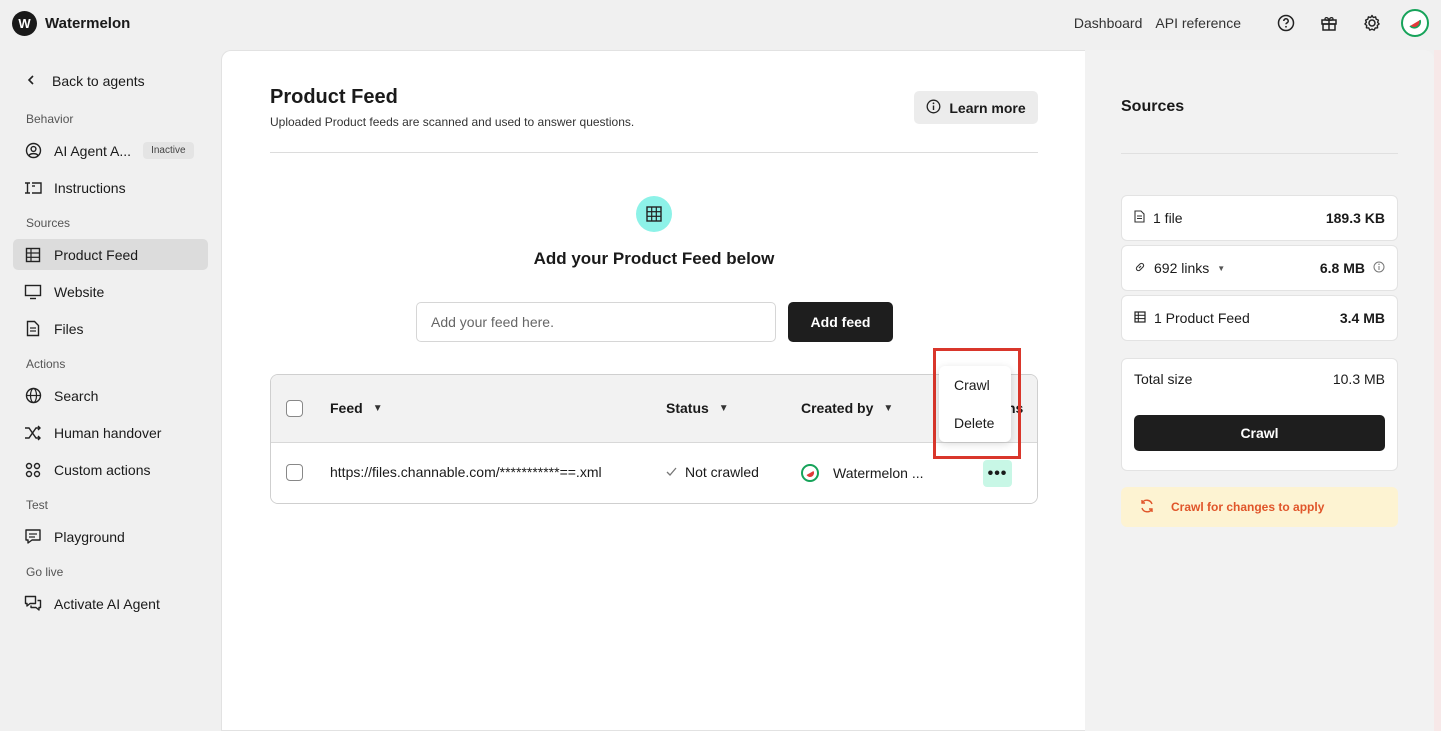 The image size is (1441, 731). What do you see at coordinates (1355, 218) in the screenshot?
I see `source-size: 189.3 KB` at bounding box center [1355, 218].